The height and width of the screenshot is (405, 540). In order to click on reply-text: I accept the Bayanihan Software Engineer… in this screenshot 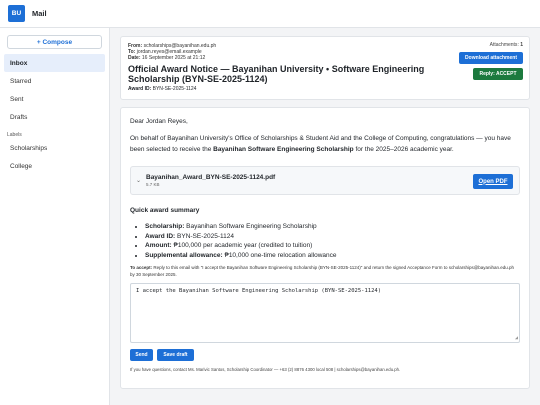, I will do `click(259, 290)`.